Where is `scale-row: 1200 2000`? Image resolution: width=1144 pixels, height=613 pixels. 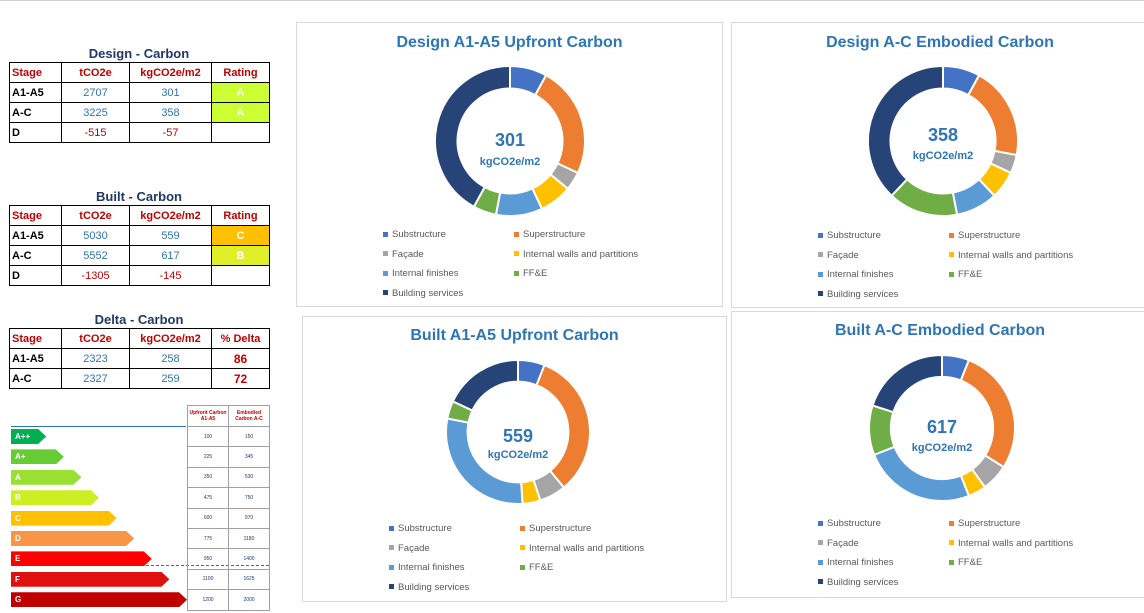
scale-row: 1200 2000 is located at coordinates (228, 600).